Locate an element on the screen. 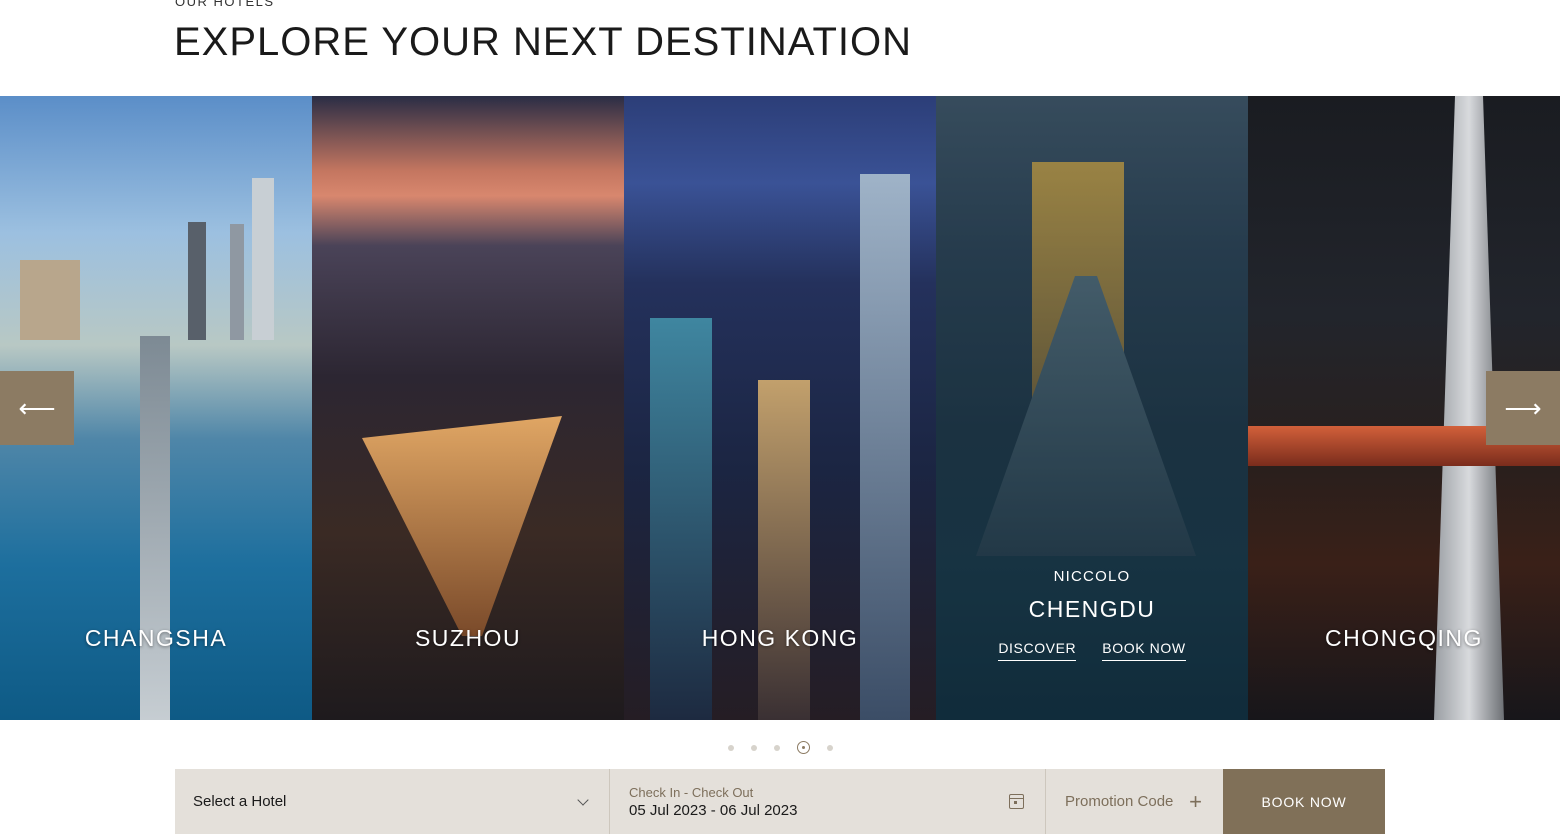 Image resolution: width=1560 pixels, height=834 pixels. date-range-value: 05 Jul 2023 - 06 Jul 2023 is located at coordinates (713, 810).